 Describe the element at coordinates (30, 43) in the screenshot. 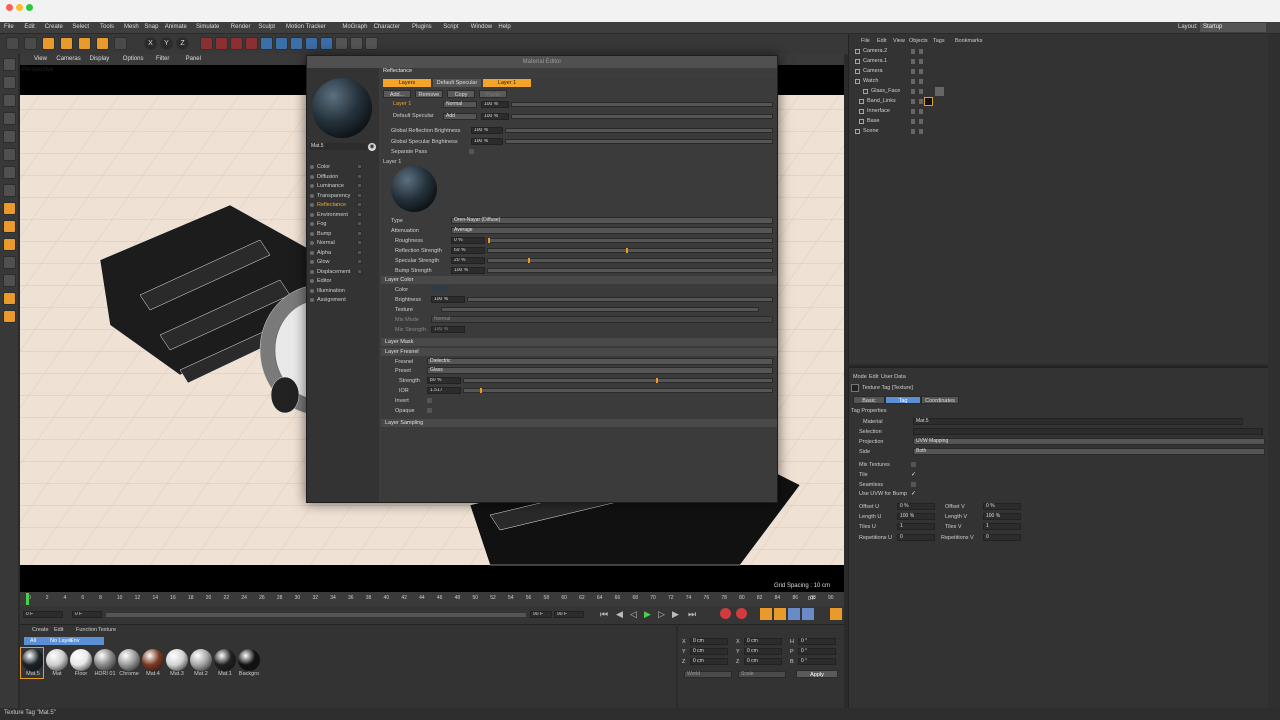

I see `redo-icon` at that location.